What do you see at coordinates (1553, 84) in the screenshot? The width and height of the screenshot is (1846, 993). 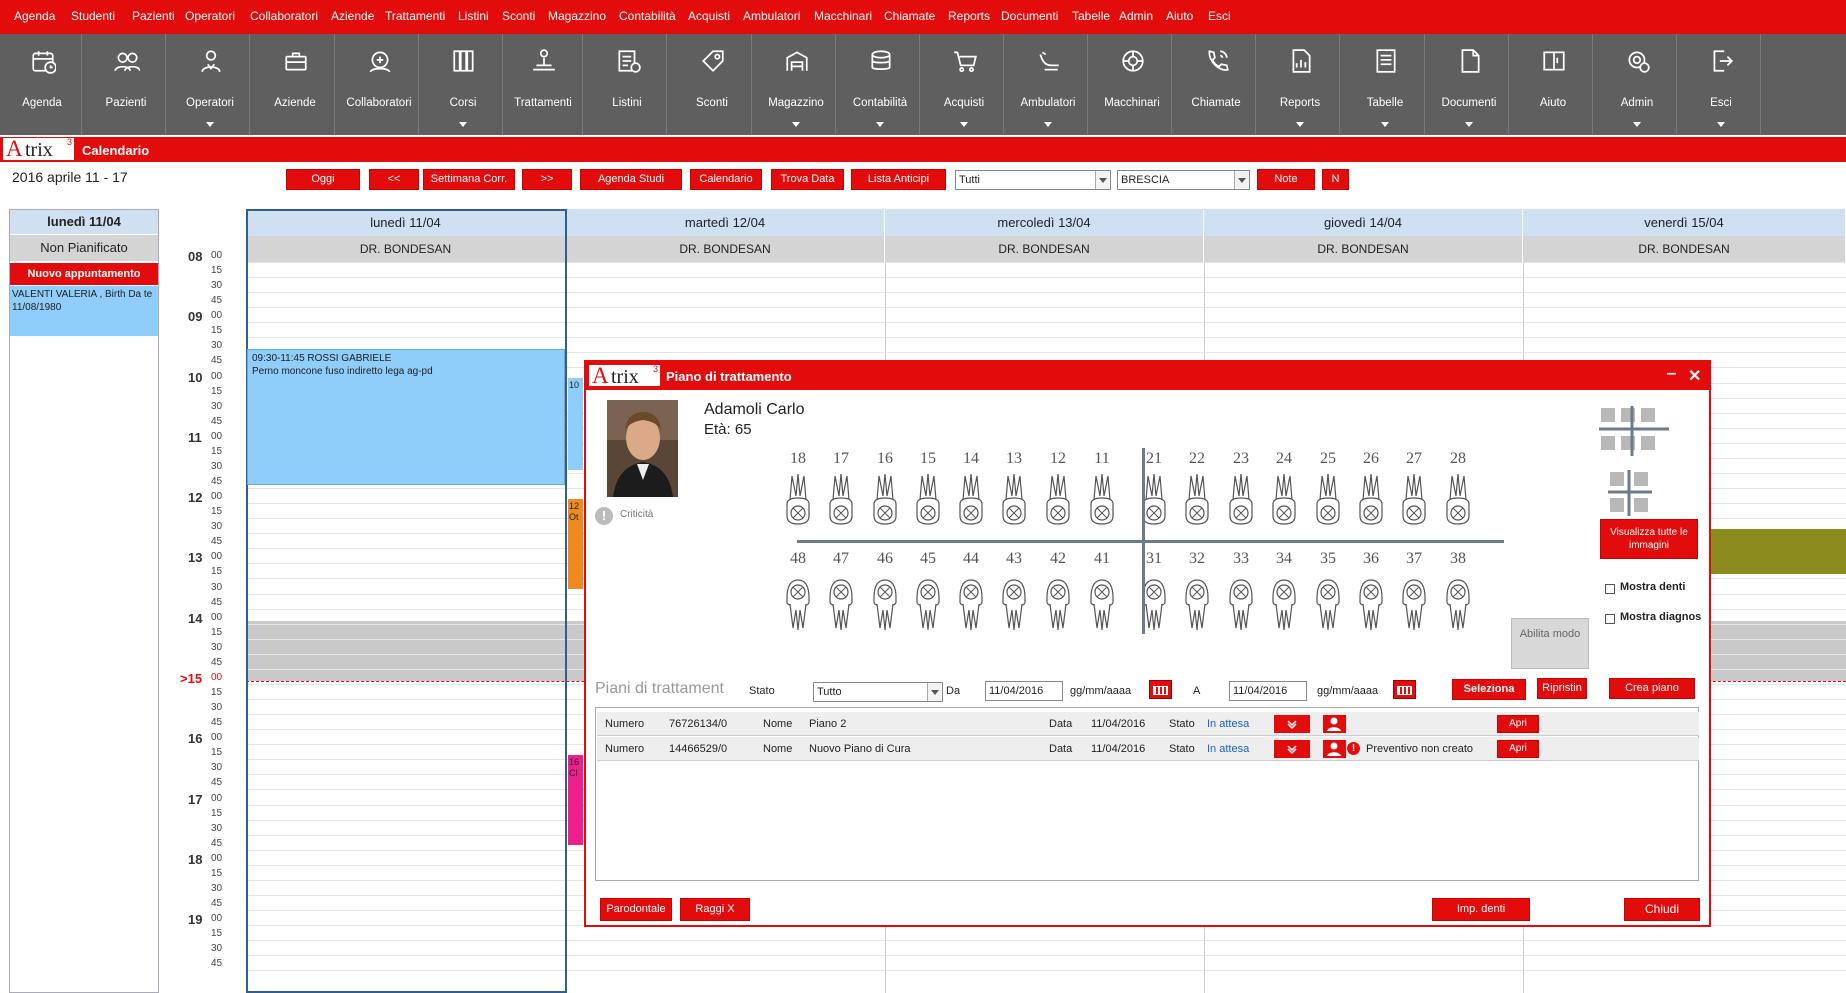 I see `toolbar-button-aiuto: Aiuto` at bounding box center [1553, 84].